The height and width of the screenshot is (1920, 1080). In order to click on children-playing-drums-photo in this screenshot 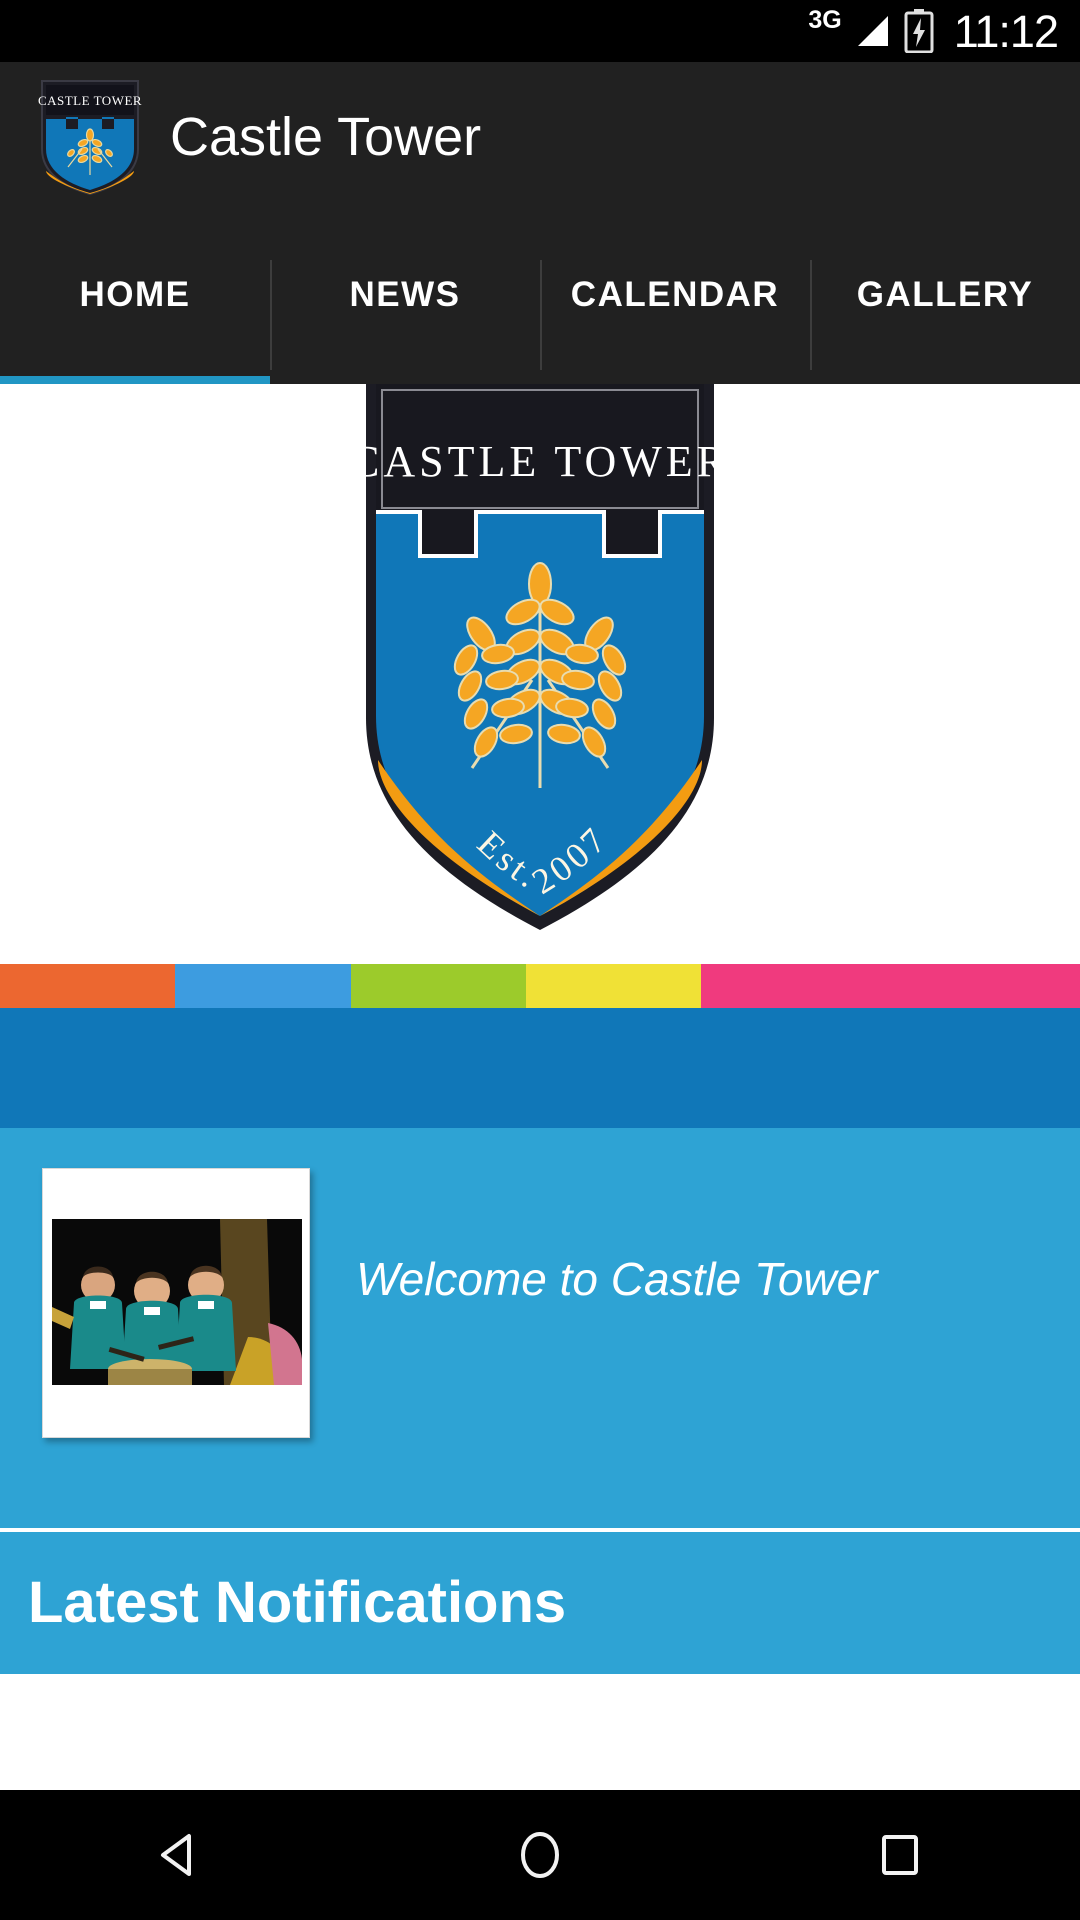, I will do `click(177, 1302)`.